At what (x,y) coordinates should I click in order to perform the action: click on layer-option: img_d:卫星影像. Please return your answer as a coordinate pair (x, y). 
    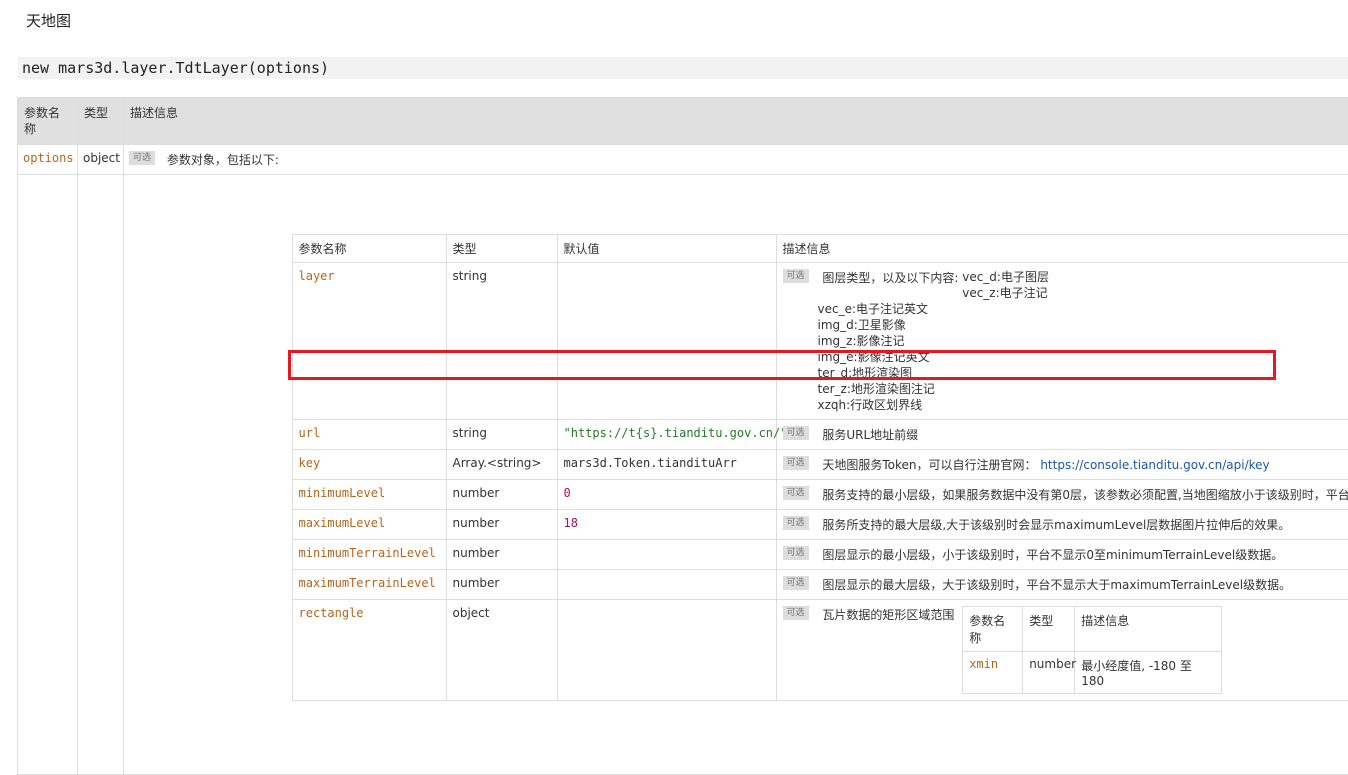
    Looking at the image, I should click on (1083, 325).